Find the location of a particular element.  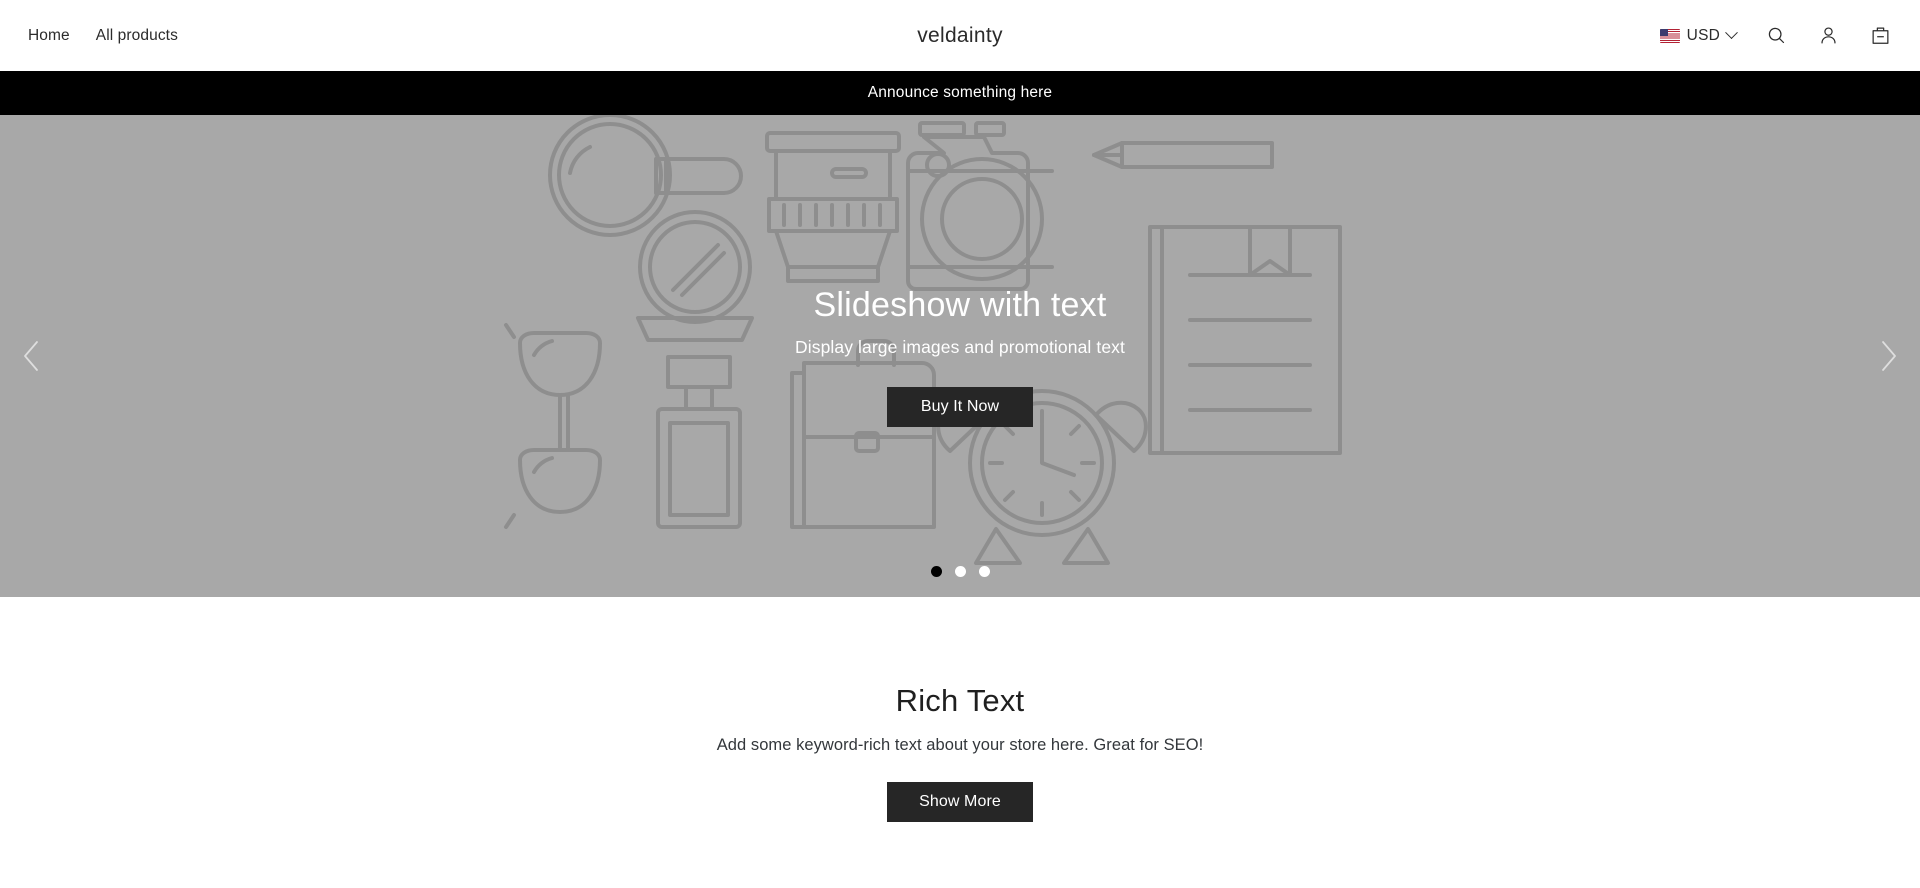

header-utilities: USD is located at coordinates (1775, 36).